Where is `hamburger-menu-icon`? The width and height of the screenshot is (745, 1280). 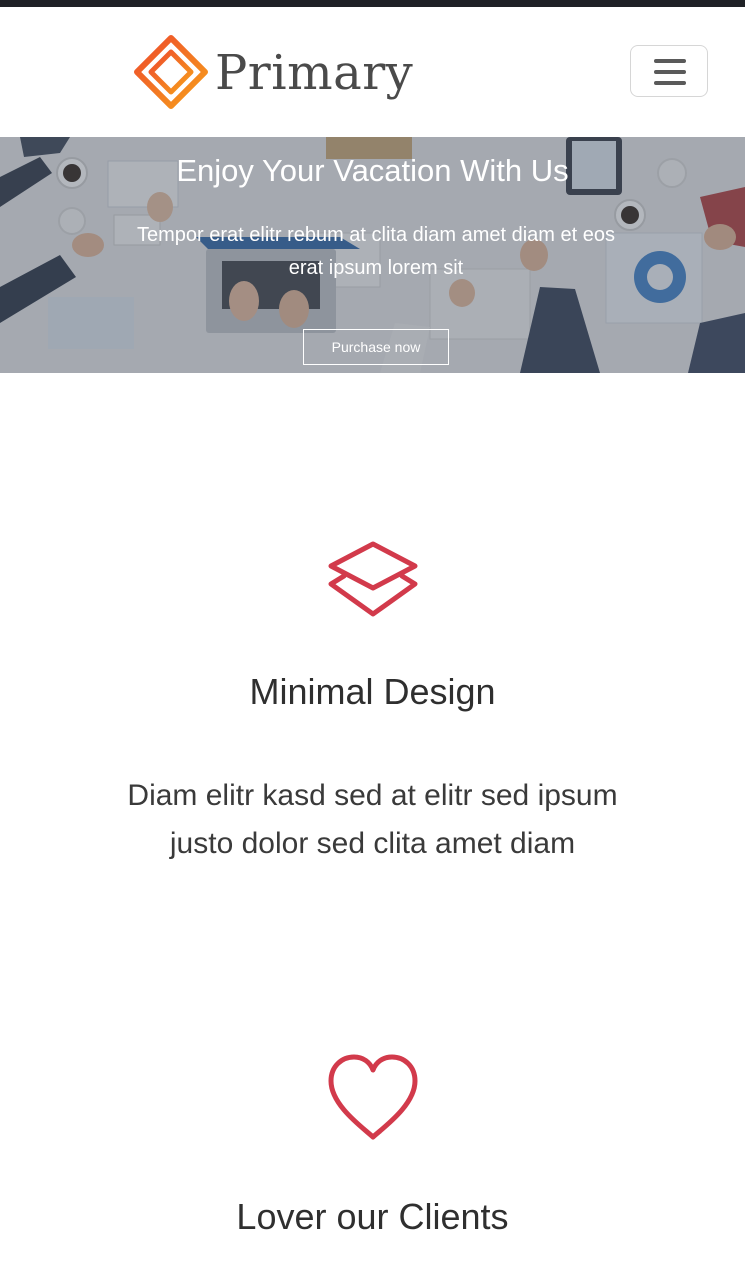
hamburger-menu-icon is located at coordinates (670, 72).